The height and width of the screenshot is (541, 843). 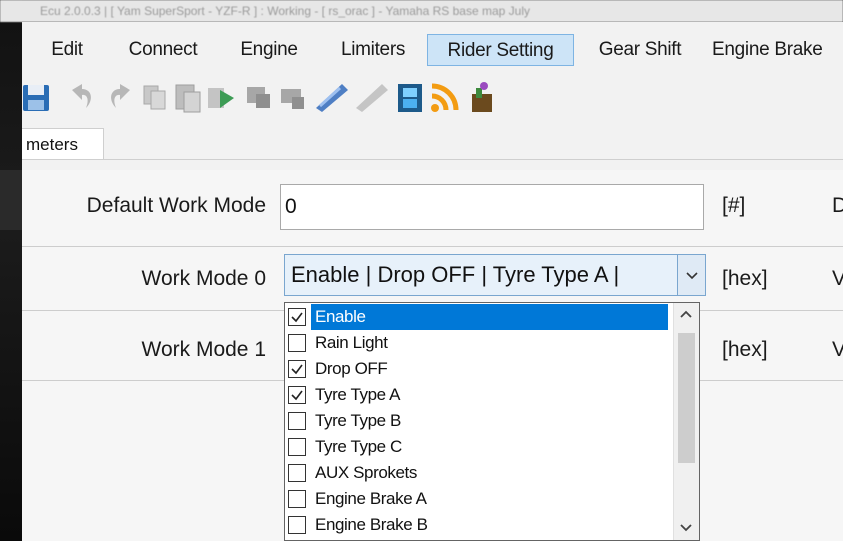 I want to click on feed-icon, so click(x=445, y=97).